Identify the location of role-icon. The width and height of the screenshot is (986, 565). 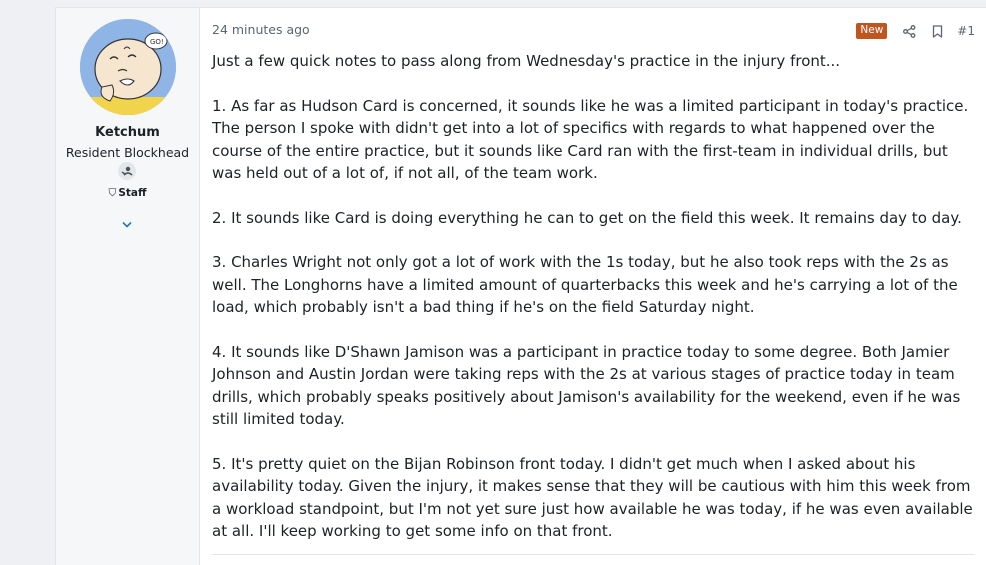
(127, 171).